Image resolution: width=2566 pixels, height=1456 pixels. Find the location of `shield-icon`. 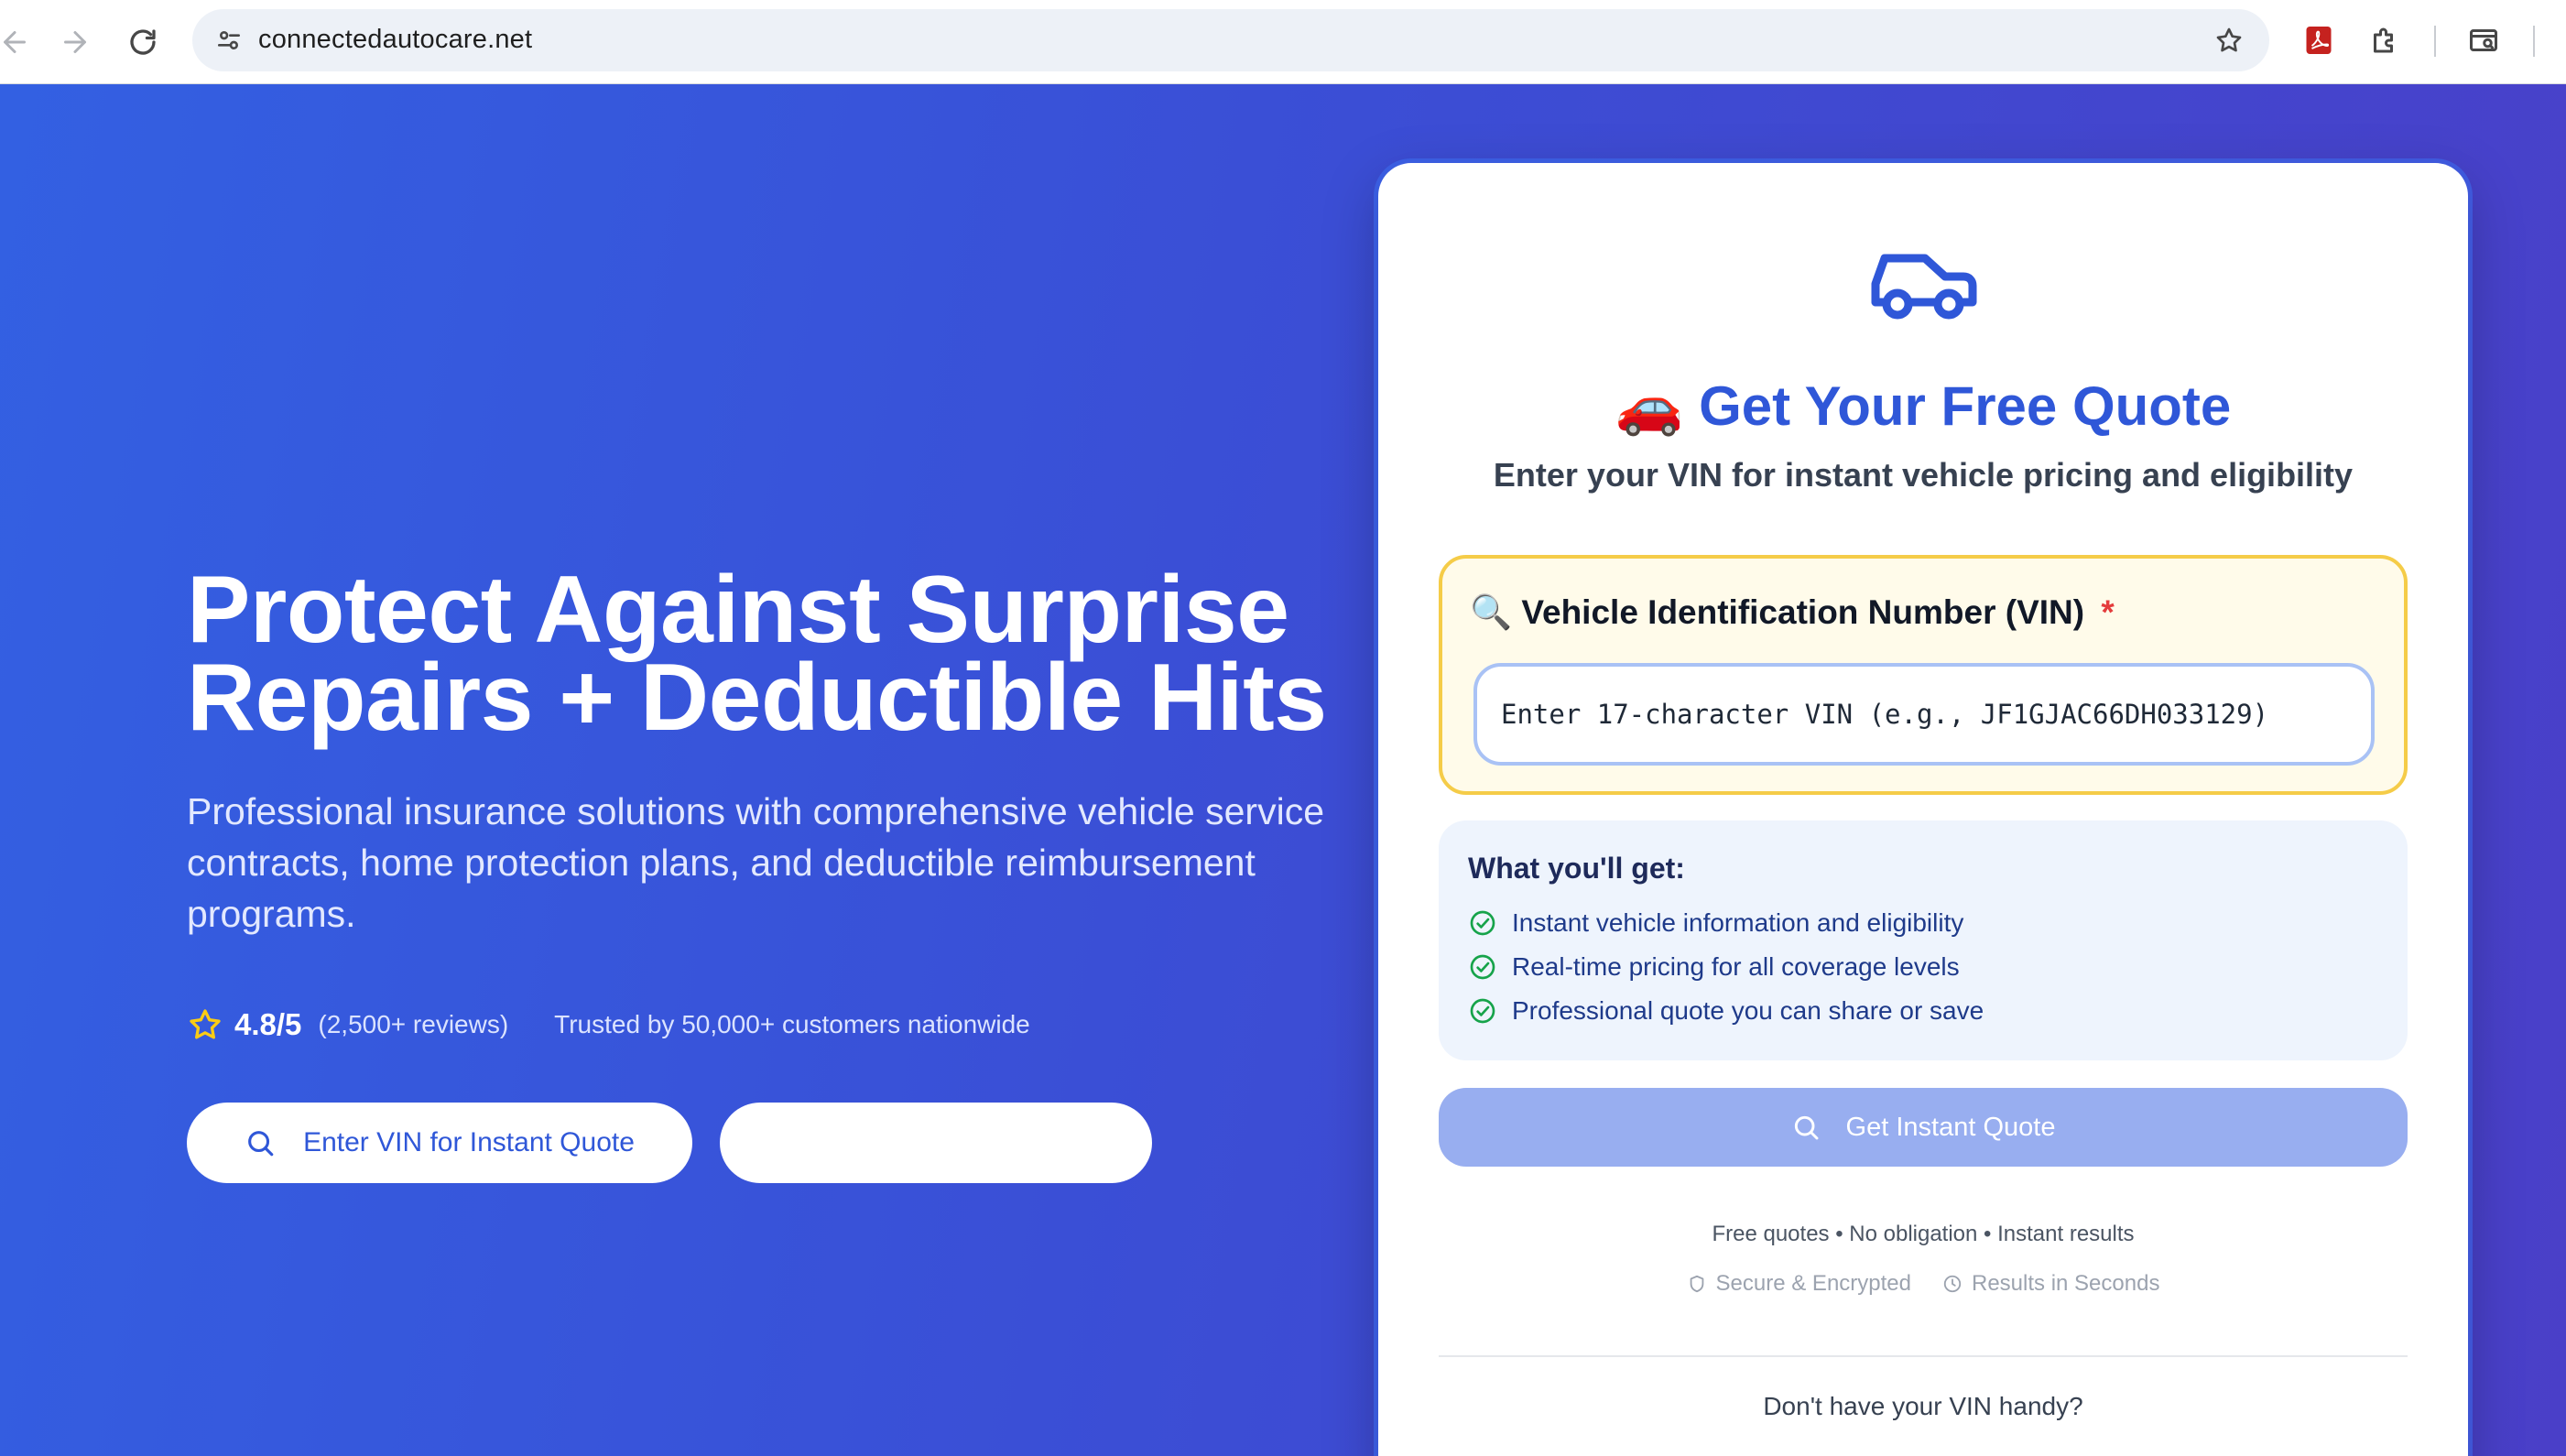

shield-icon is located at coordinates (1697, 1284).